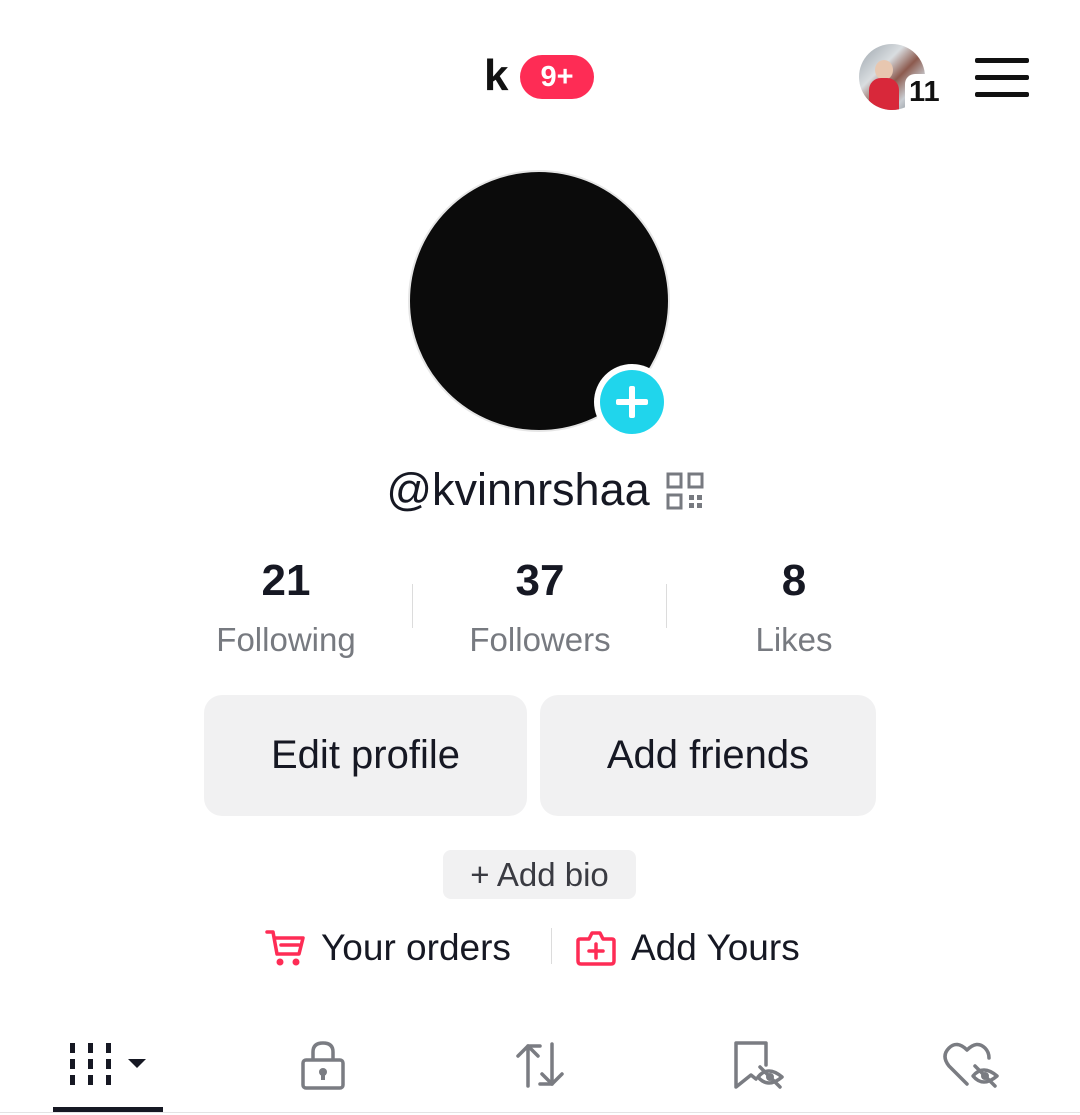 The height and width of the screenshot is (1115, 1080). What do you see at coordinates (285, 948) in the screenshot?
I see `cart-icon` at bounding box center [285, 948].